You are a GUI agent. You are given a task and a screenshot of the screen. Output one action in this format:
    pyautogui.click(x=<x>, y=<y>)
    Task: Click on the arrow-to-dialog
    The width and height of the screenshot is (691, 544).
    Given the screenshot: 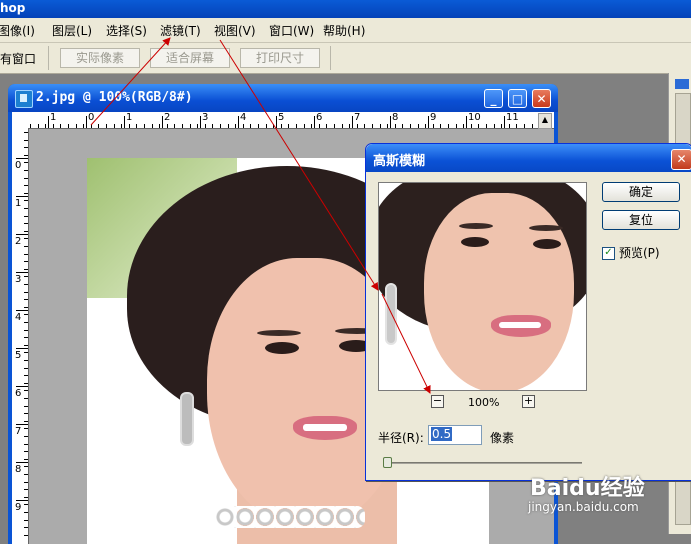 What is the action you would take?
    pyautogui.click(x=299, y=165)
    